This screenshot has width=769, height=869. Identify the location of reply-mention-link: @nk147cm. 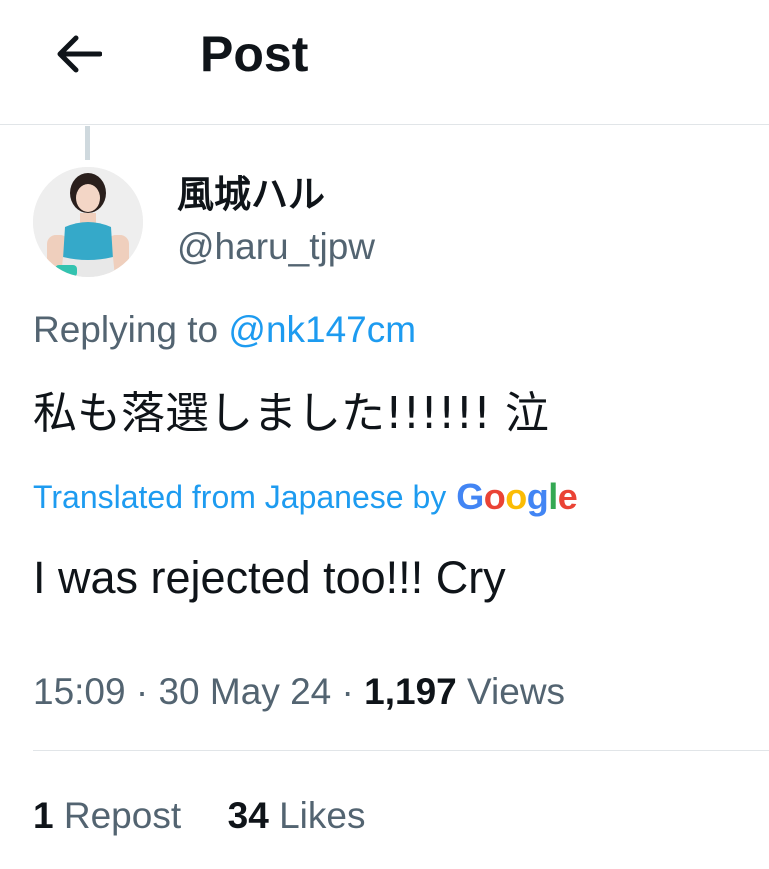
(322, 329).